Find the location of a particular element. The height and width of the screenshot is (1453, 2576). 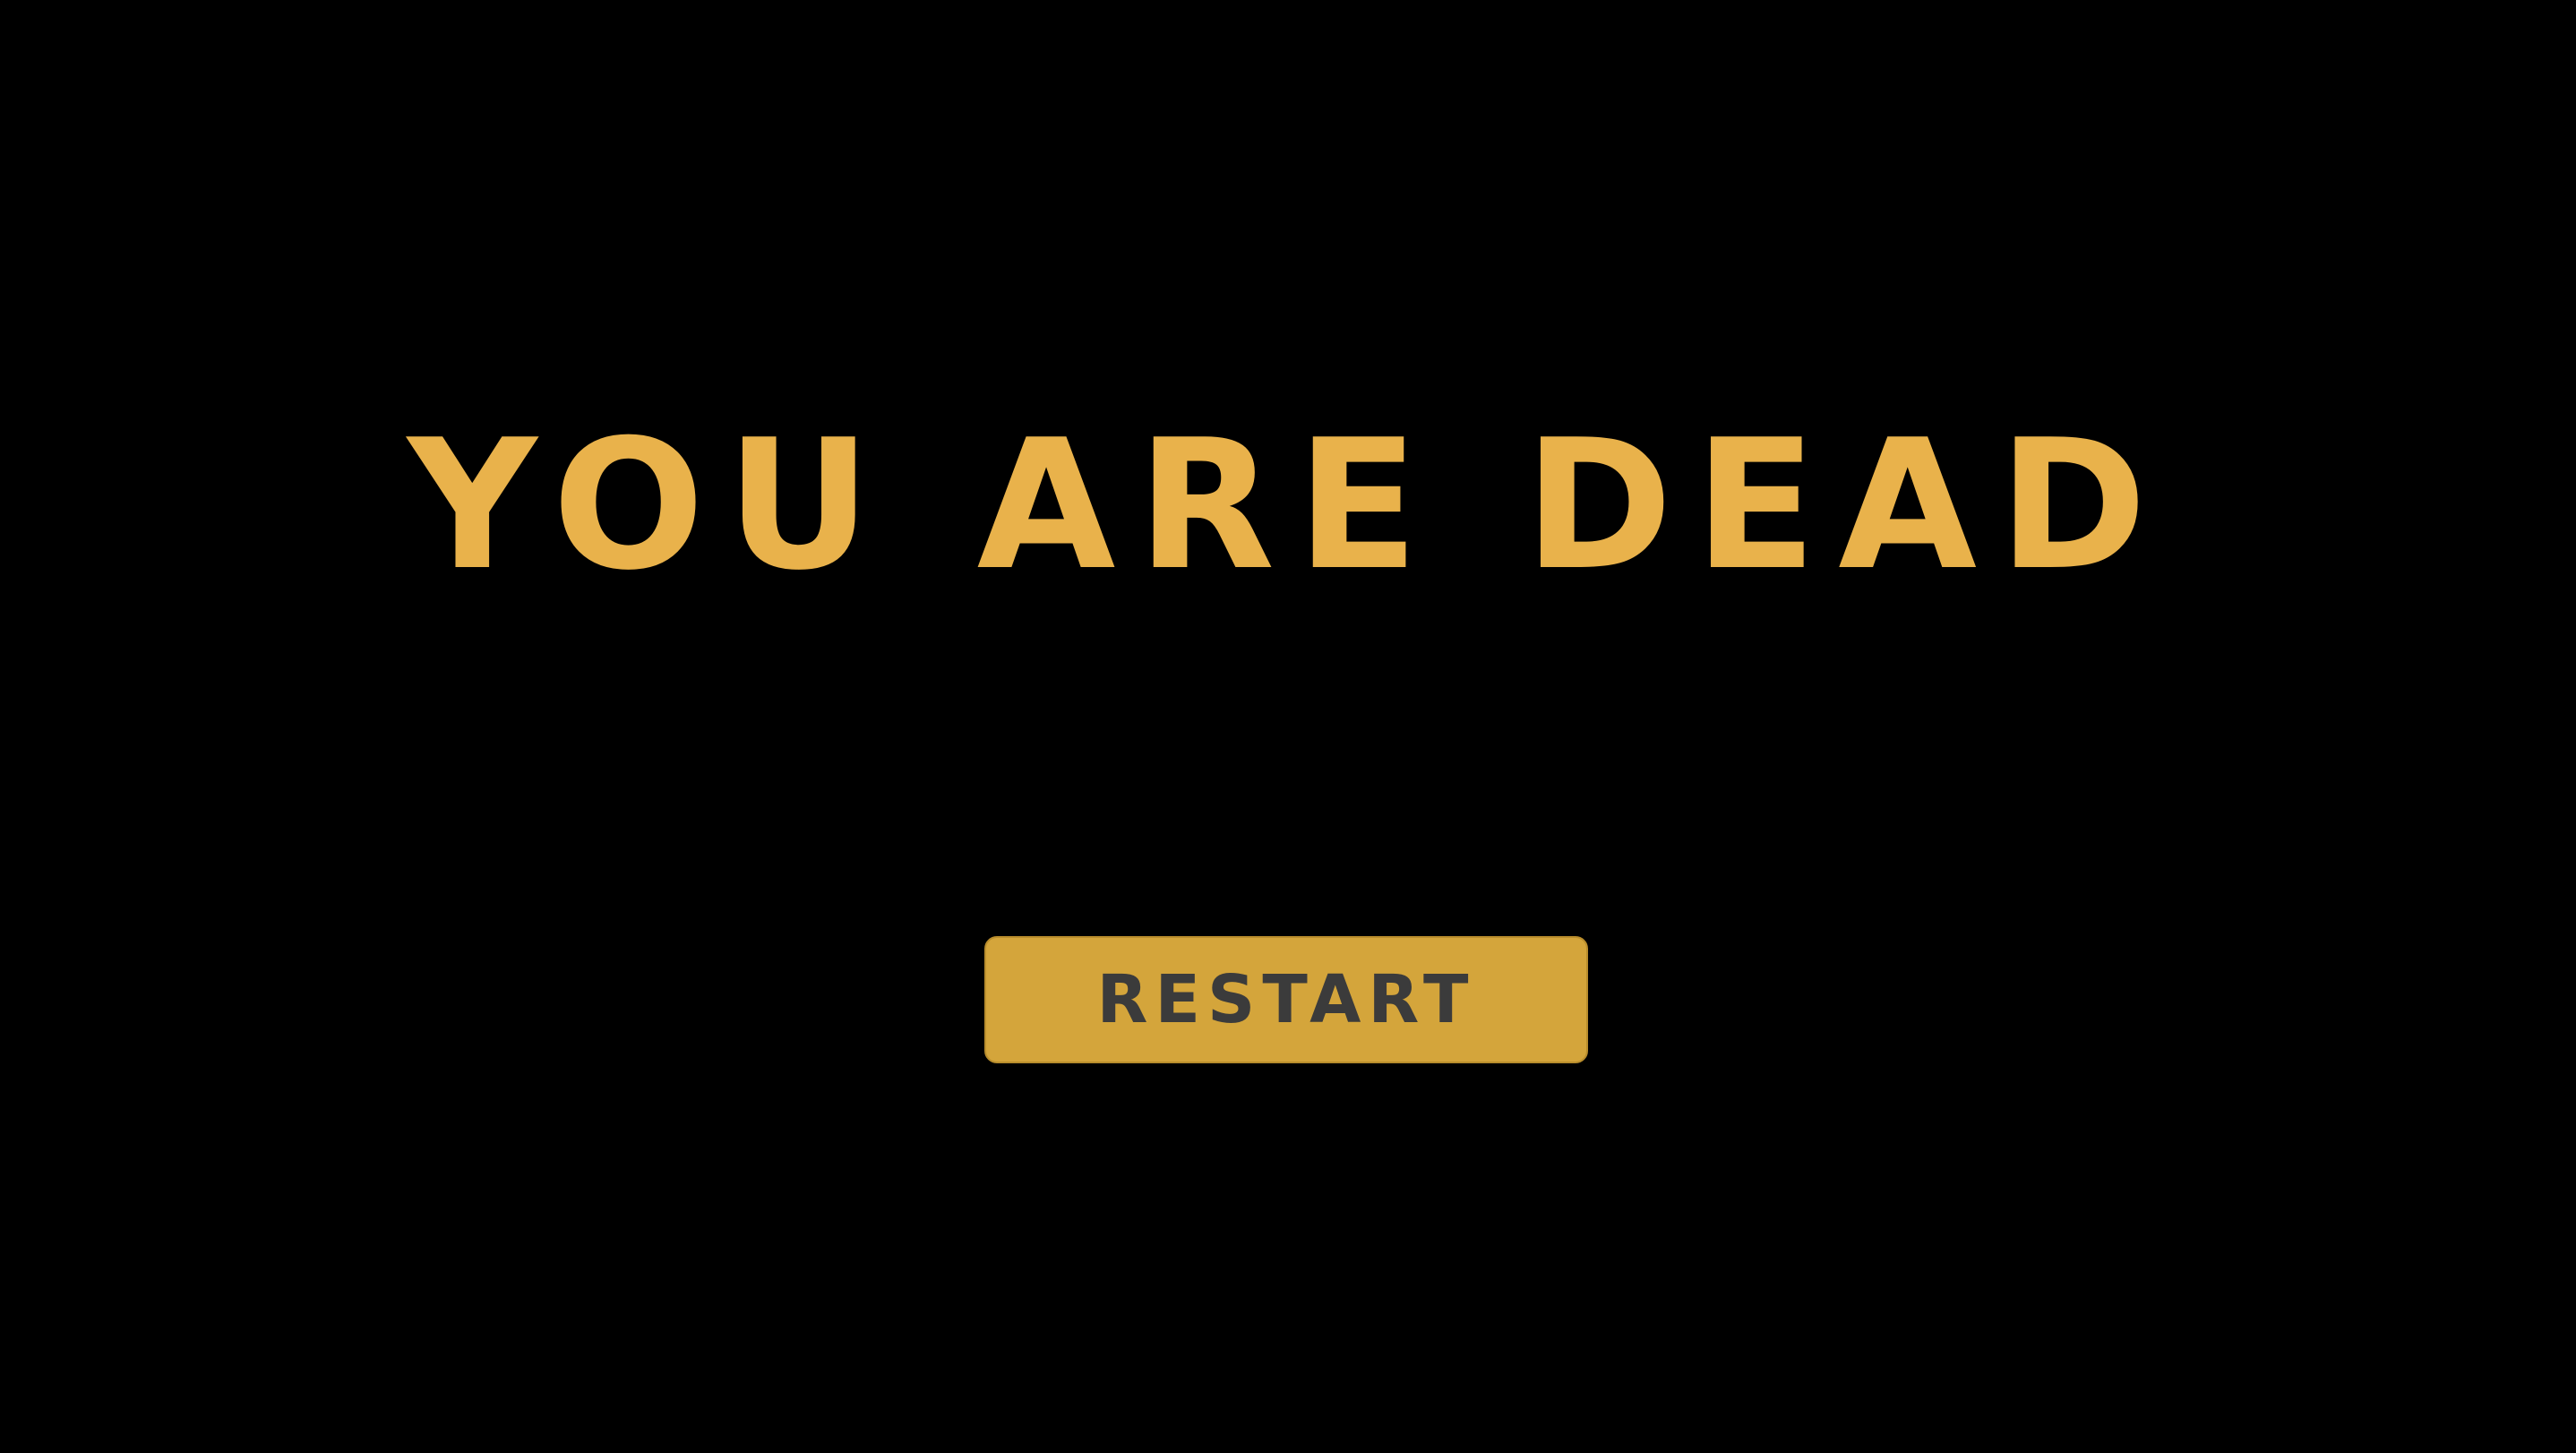

restart-button: RESTART is located at coordinates (1286, 1000).